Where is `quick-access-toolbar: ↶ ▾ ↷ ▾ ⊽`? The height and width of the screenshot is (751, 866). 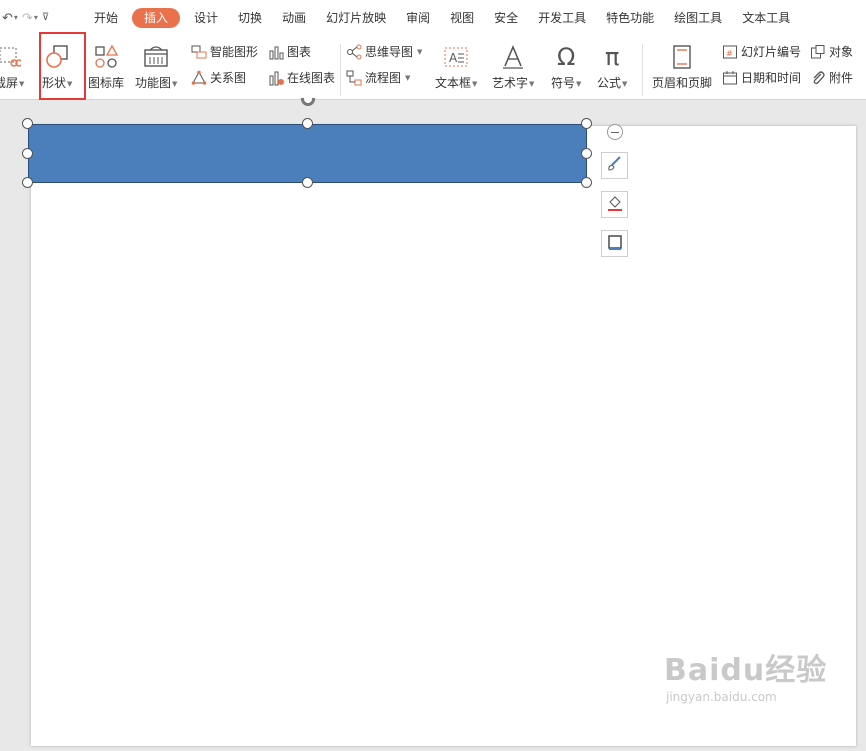 quick-access-toolbar: ↶ ▾ ↷ ▾ ⊽ is located at coordinates (26, 18).